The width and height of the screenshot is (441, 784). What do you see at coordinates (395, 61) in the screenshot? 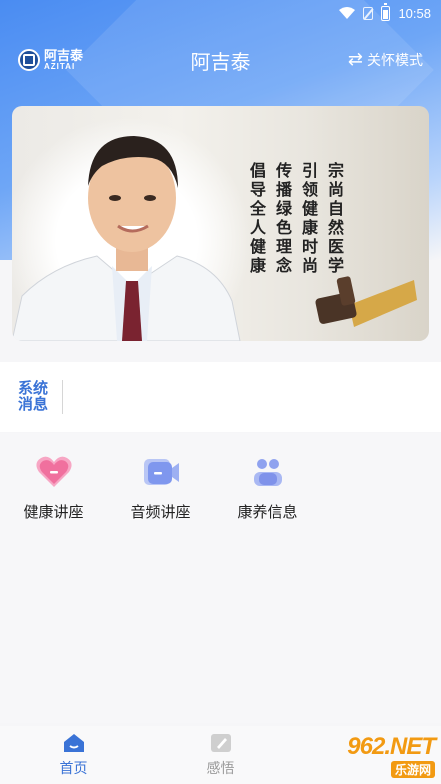
I see `care-mode-label: 关怀模式` at bounding box center [395, 61].